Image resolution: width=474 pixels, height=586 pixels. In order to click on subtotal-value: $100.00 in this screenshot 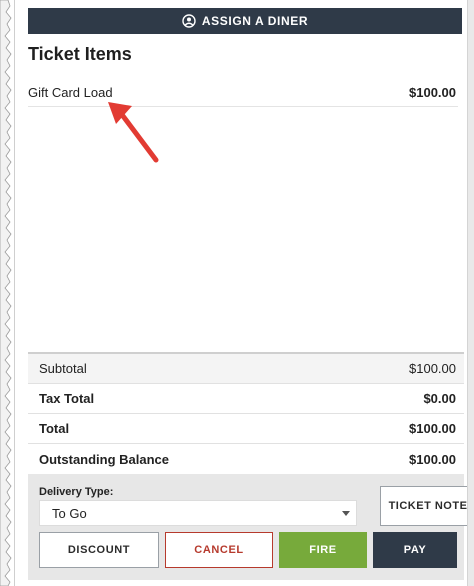, I will do `click(432, 368)`.